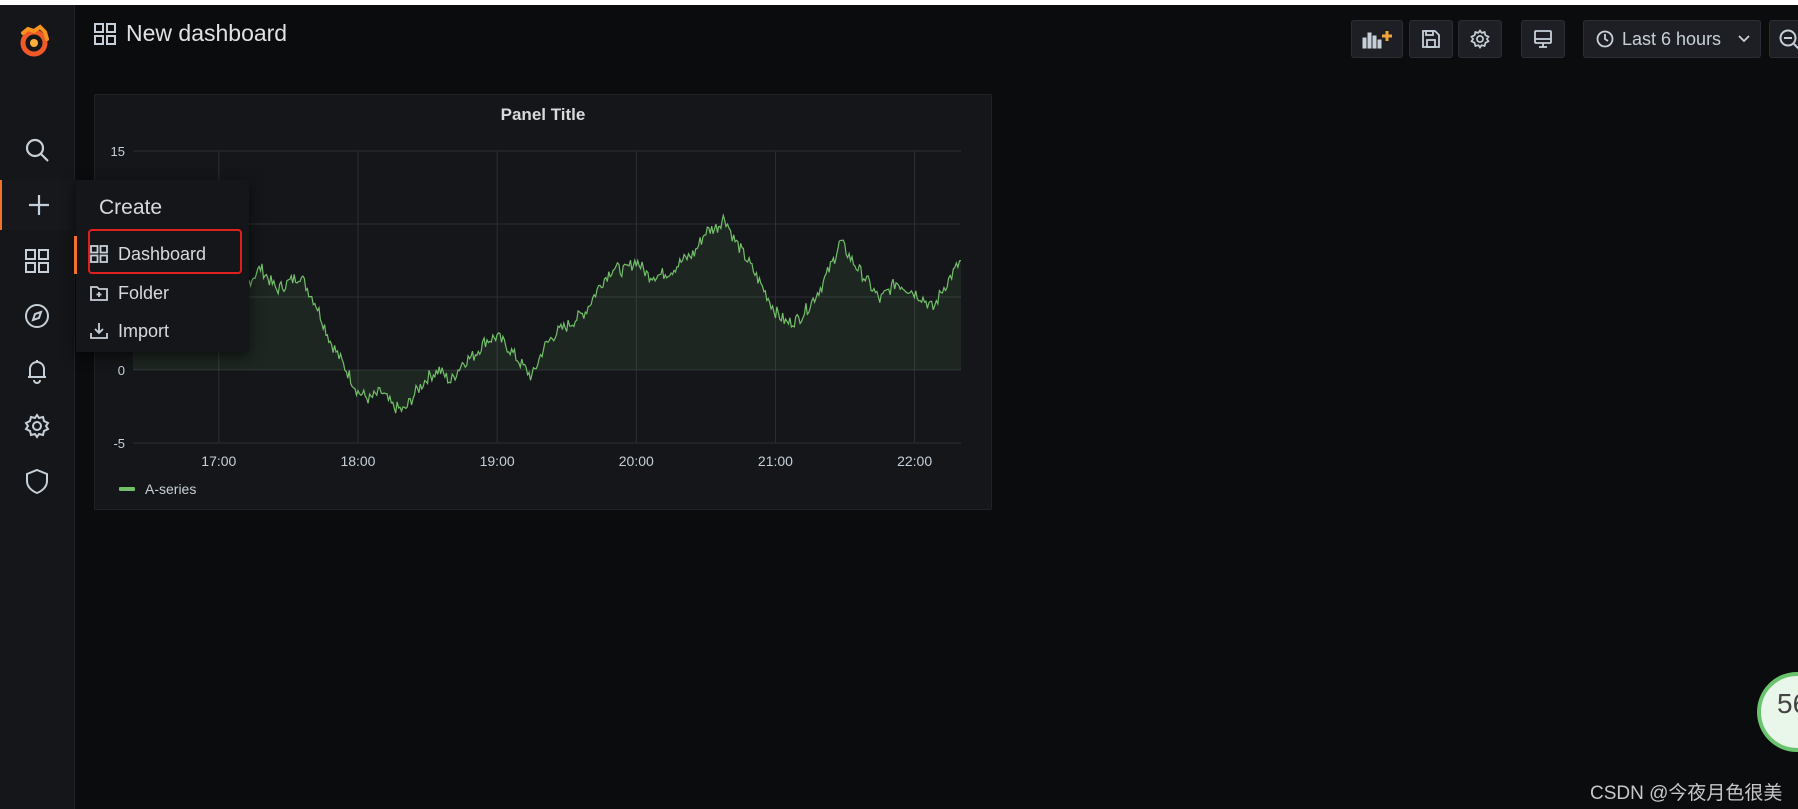 The height and width of the screenshot is (809, 1798). I want to click on plus-icon, so click(39, 205).